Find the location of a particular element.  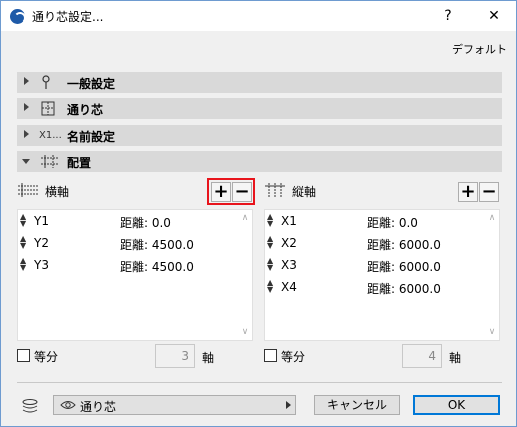

list-item: ▲ ▼ Y3 距離: 4500.0 is located at coordinates (135, 265).